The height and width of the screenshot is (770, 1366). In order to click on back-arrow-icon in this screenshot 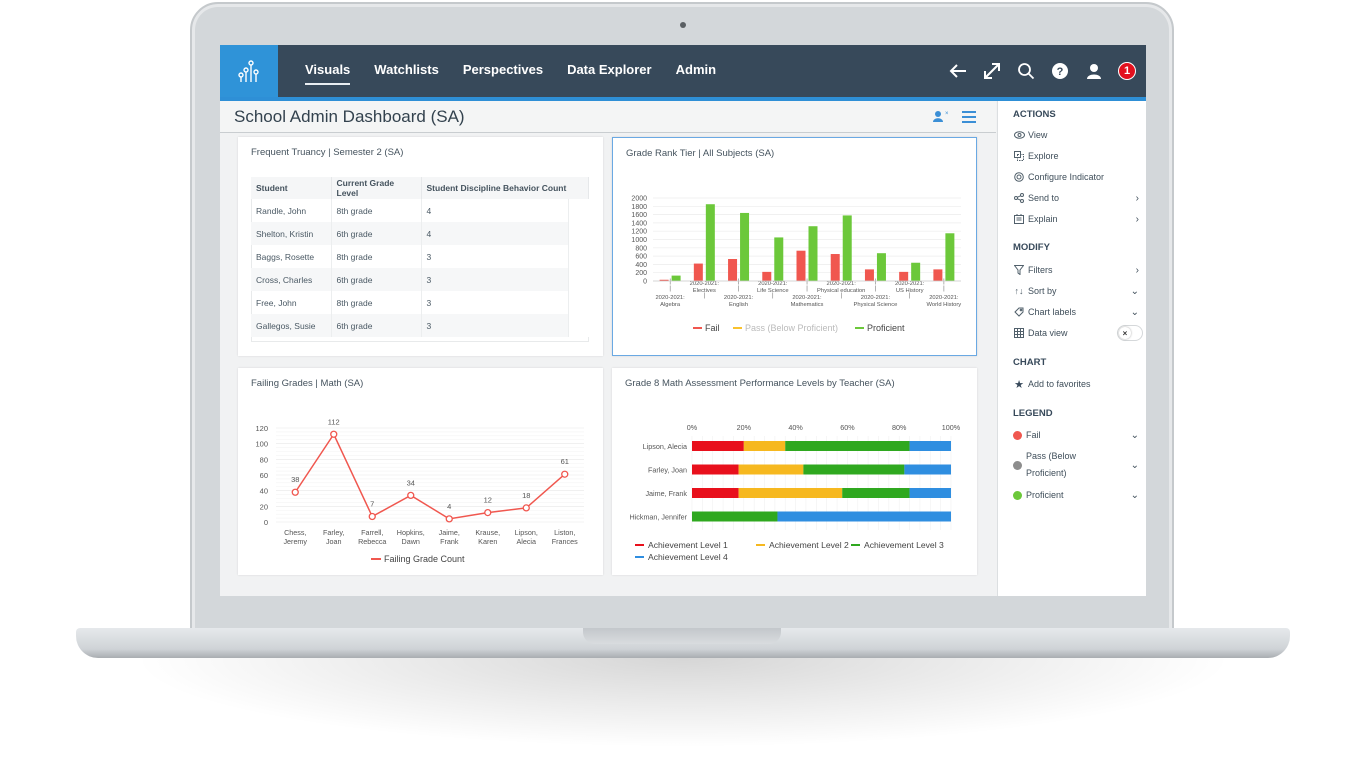, I will do `click(958, 71)`.